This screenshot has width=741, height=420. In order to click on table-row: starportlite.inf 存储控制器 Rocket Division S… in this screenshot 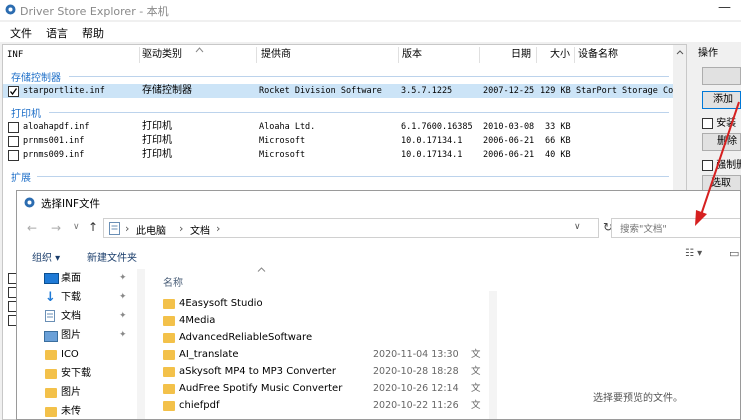, I will do `click(340, 91)`.